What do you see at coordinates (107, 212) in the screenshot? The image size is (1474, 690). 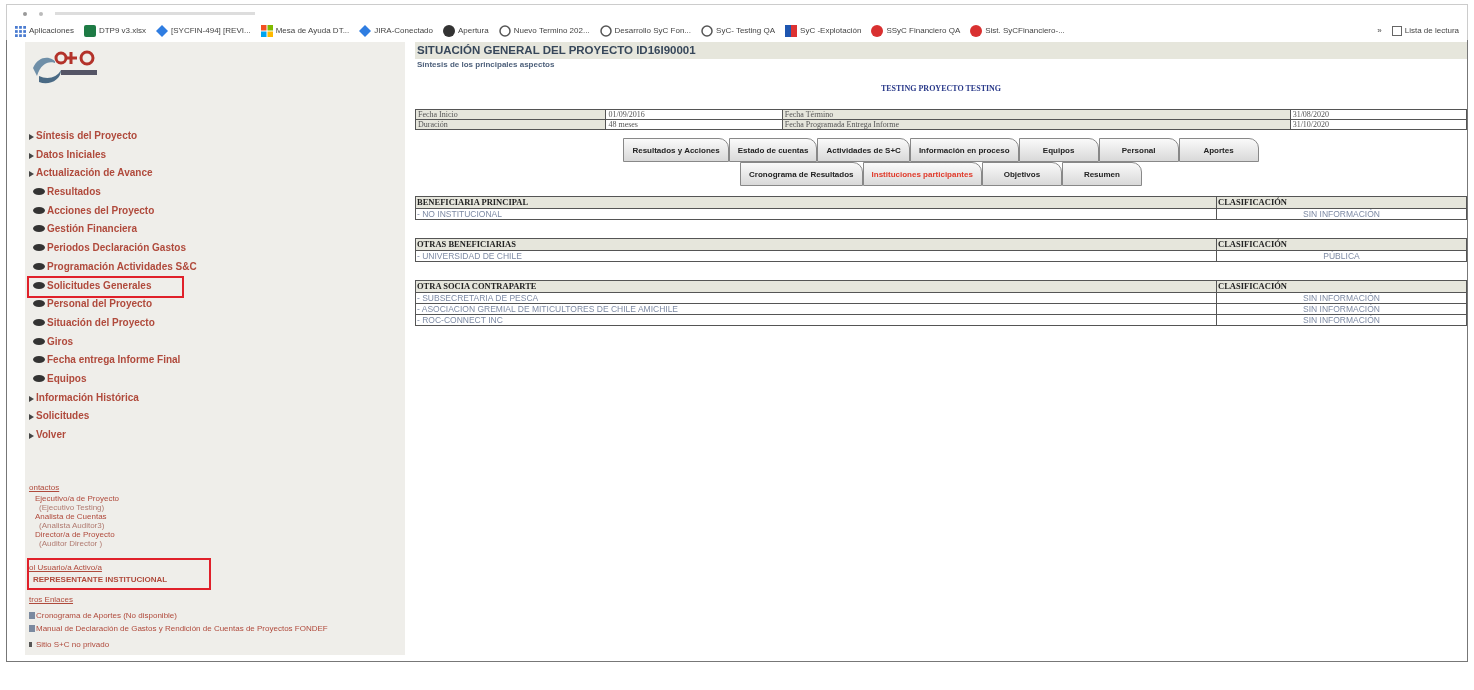 I see `menu-link: Acciones del Proyecto` at bounding box center [107, 212].